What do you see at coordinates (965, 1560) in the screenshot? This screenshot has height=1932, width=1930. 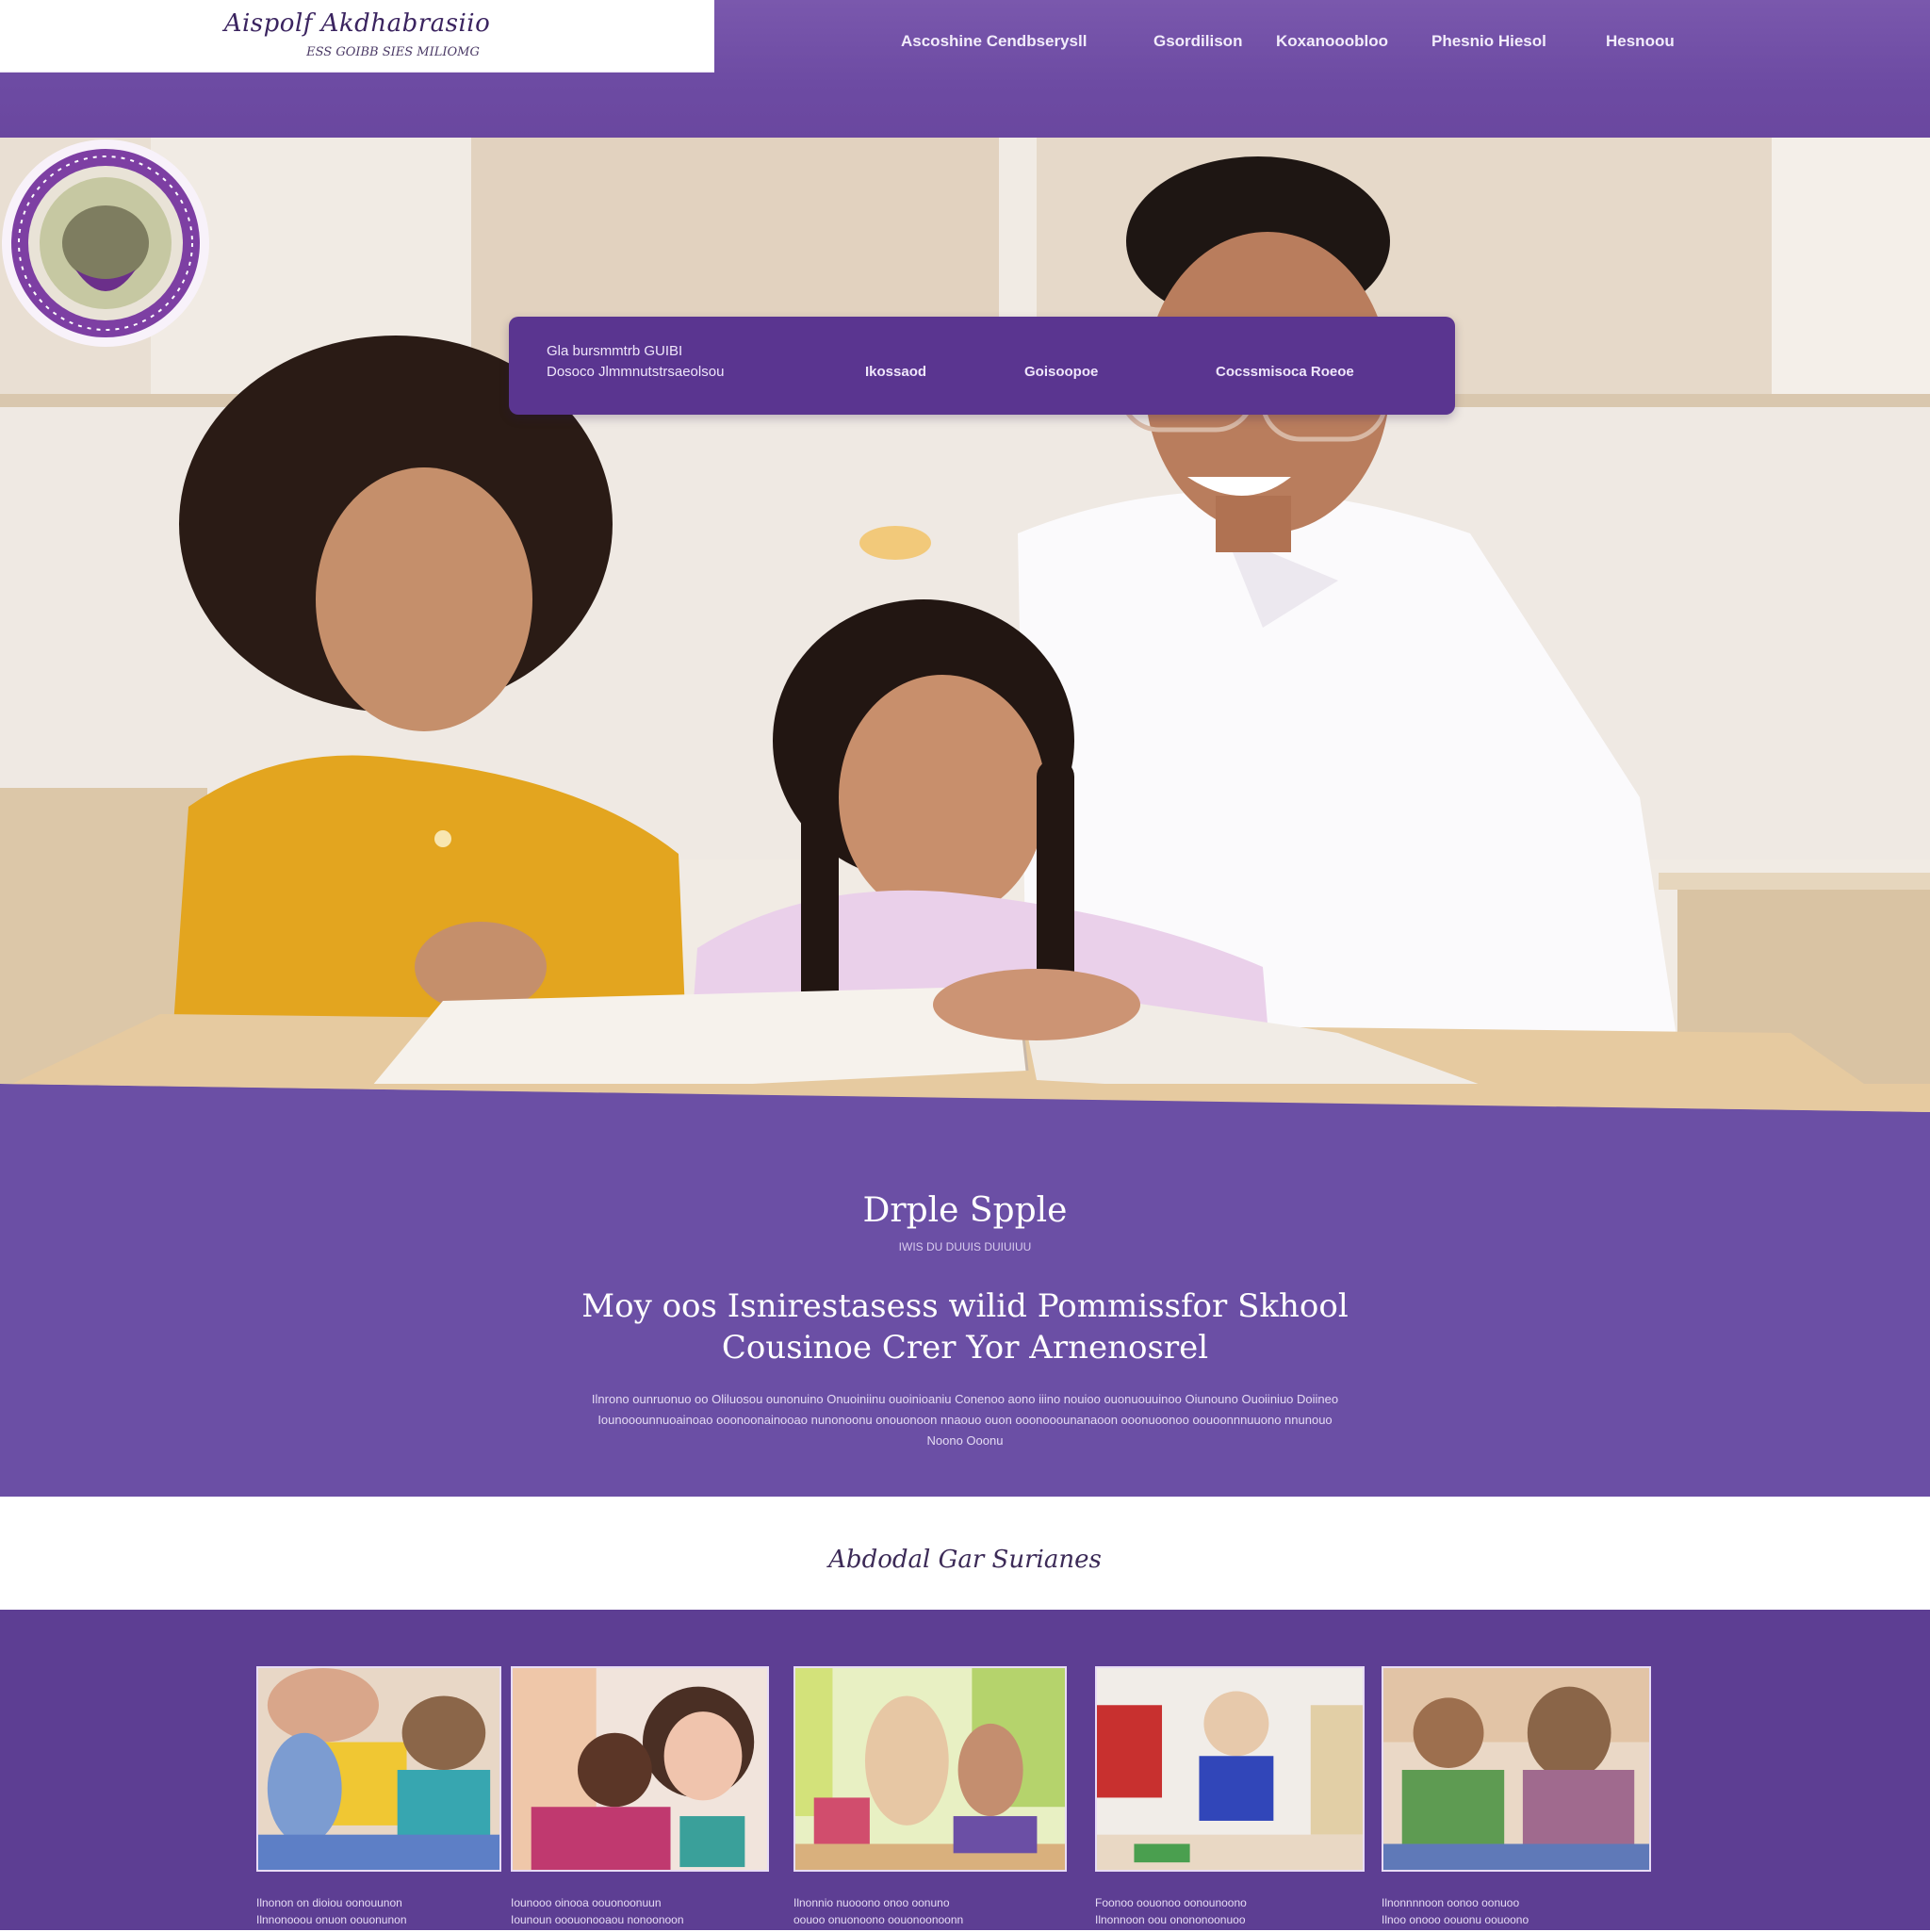 I see `services-title: Abdodal Gar Surianes` at bounding box center [965, 1560].